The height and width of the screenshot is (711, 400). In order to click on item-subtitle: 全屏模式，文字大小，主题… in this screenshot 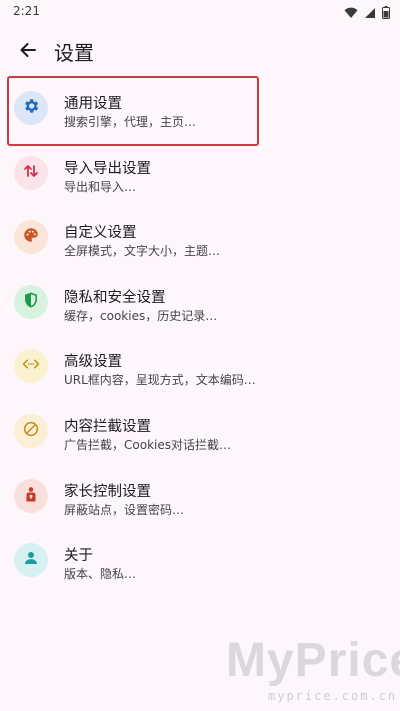, I will do `click(142, 251)`.